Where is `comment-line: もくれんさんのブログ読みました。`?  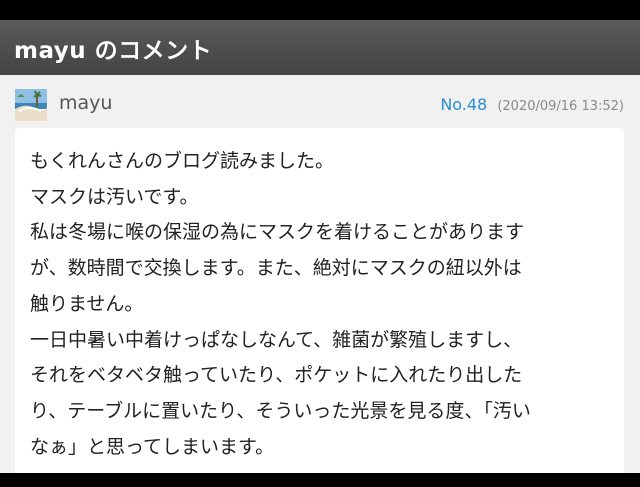
comment-line: もくれんさんのブログ読みました。 is located at coordinates (182, 161).